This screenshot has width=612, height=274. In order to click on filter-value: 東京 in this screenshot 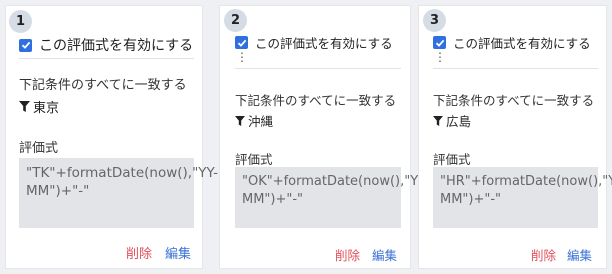, I will do `click(46, 108)`.